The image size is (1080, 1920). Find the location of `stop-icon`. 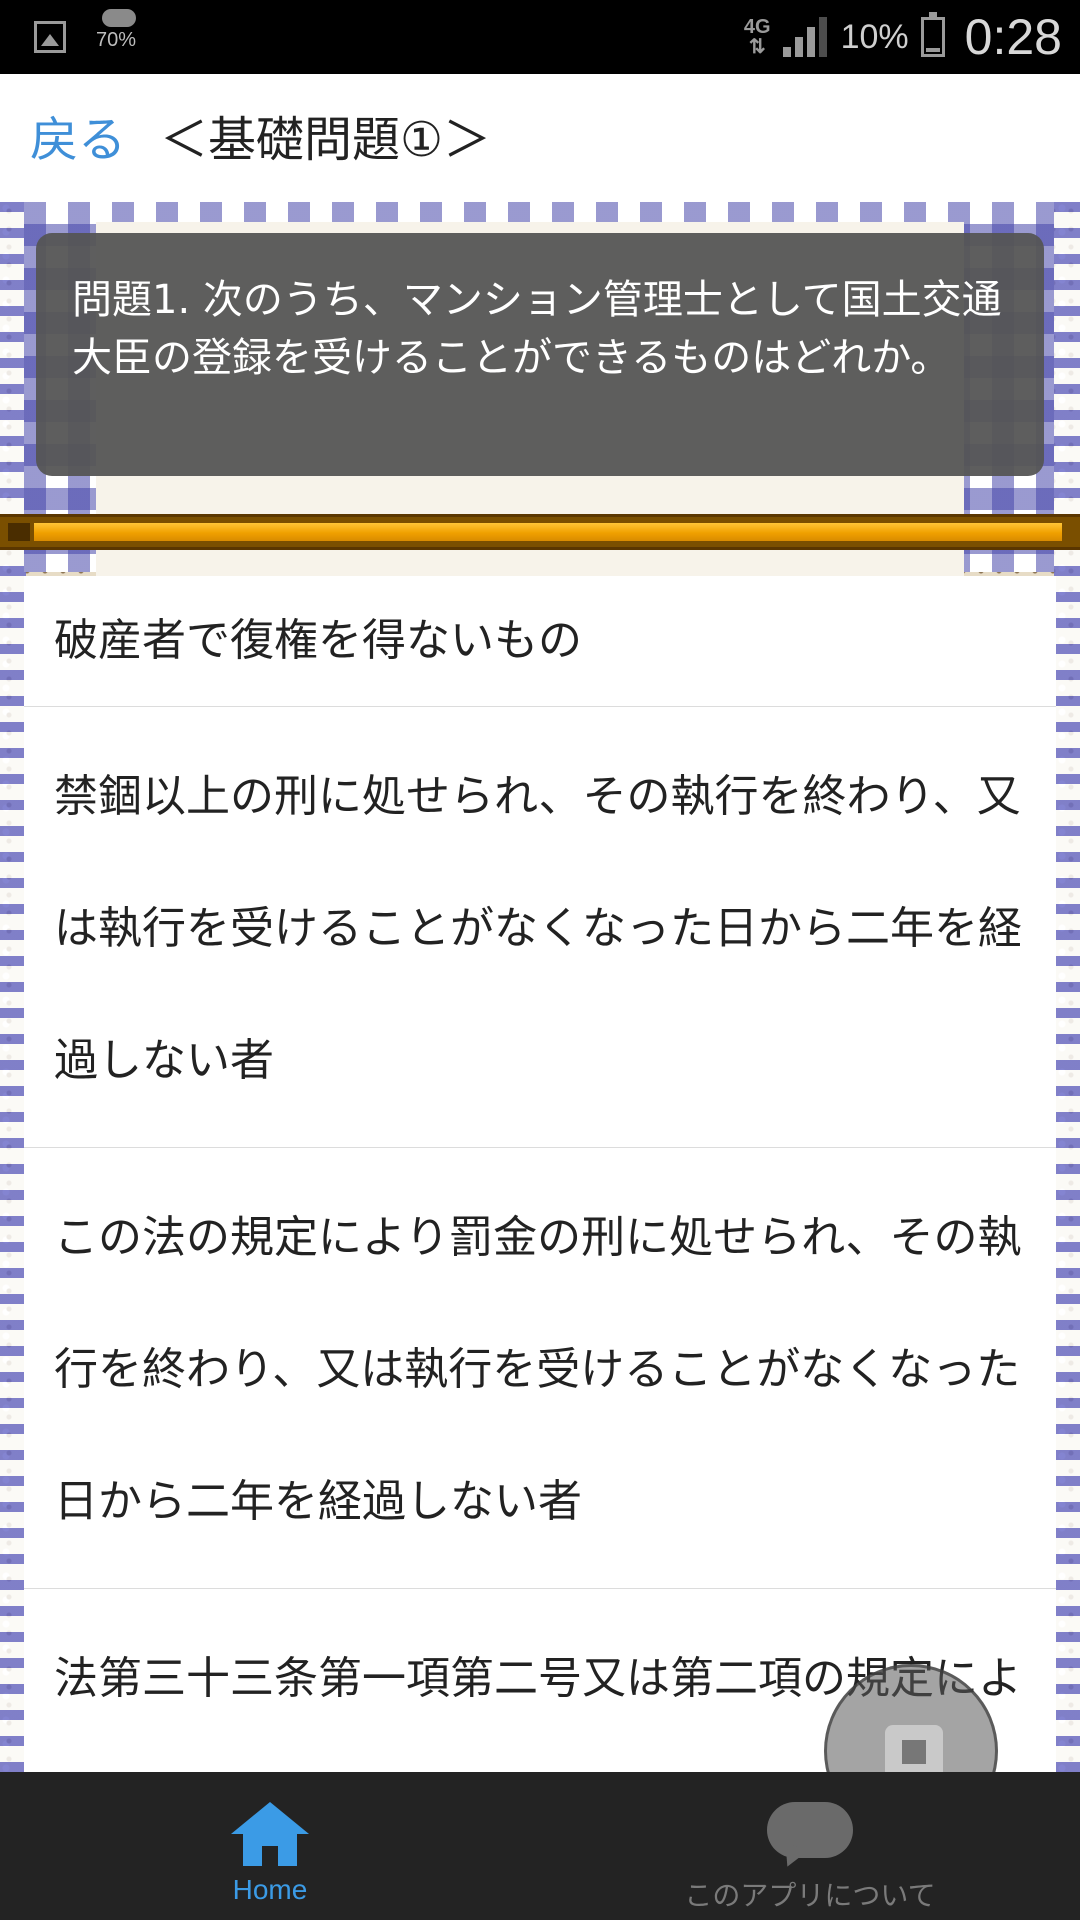

stop-icon is located at coordinates (914, 1752).